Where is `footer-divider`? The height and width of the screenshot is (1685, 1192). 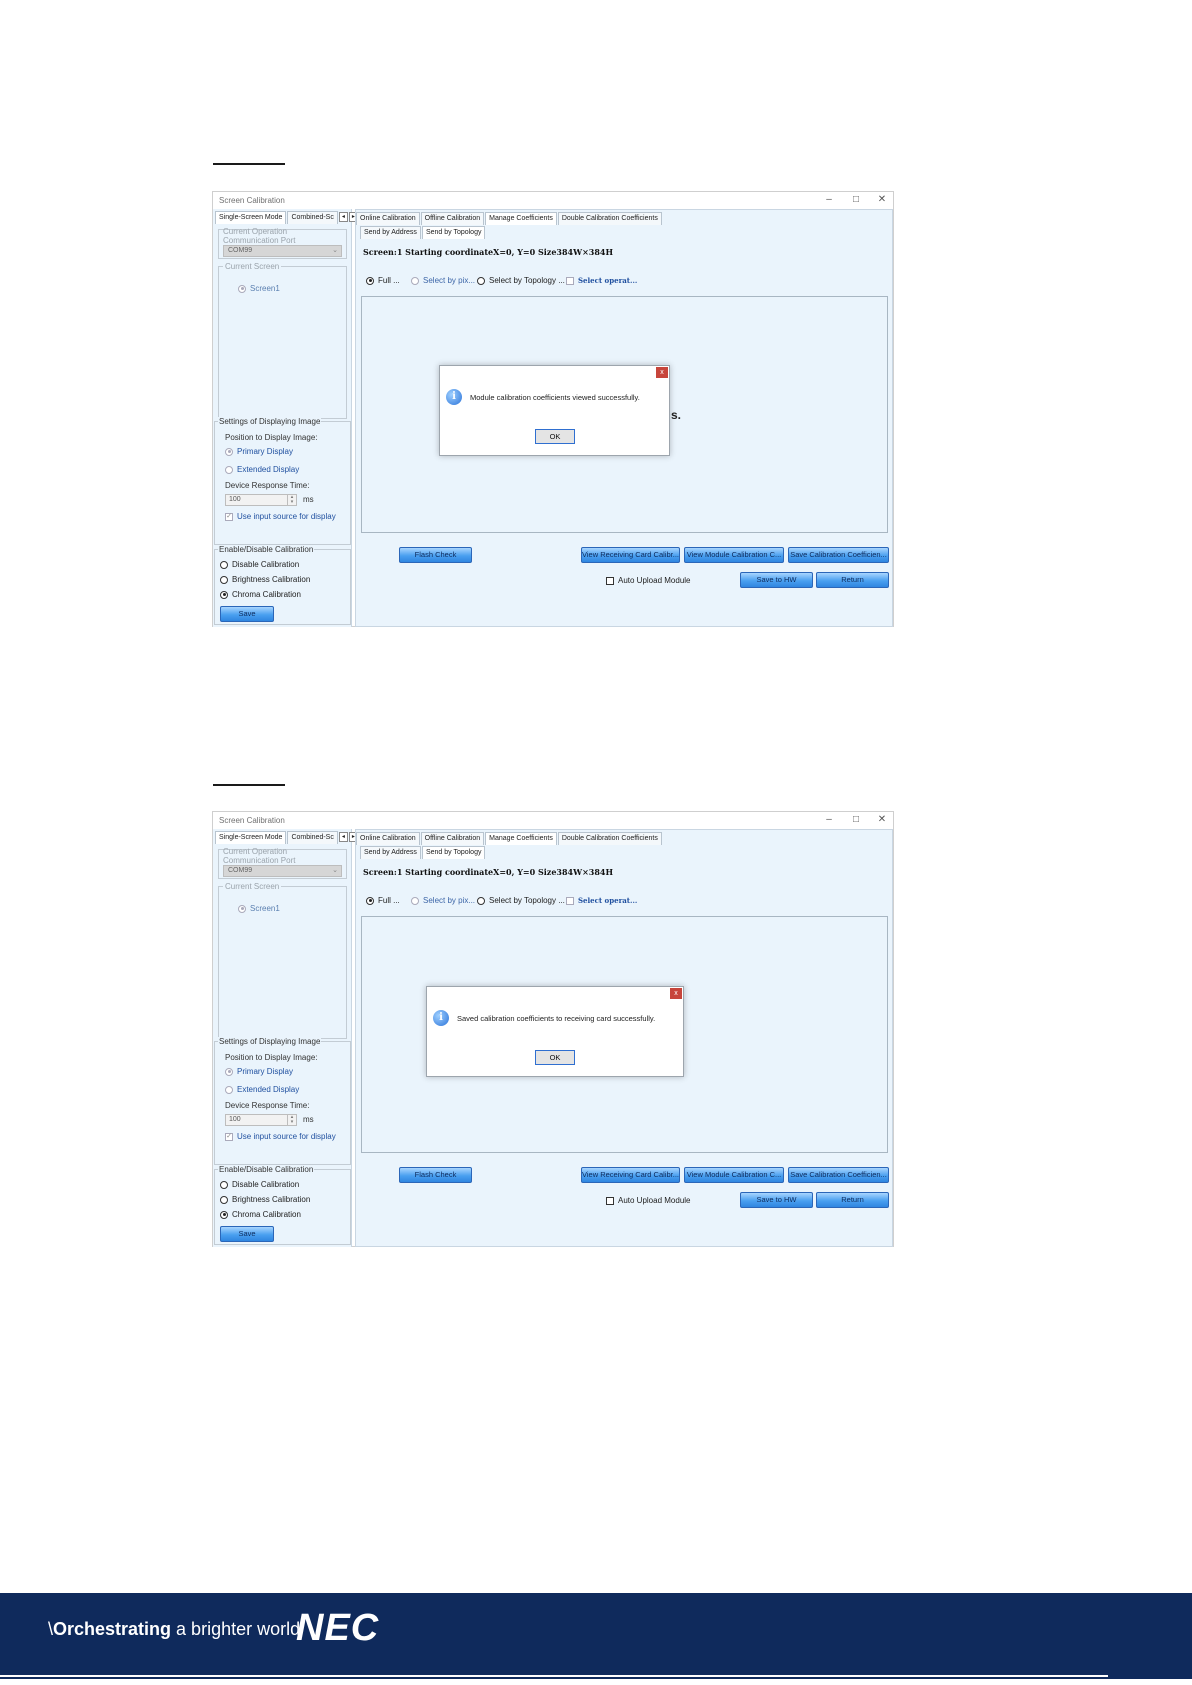
footer-divider is located at coordinates (554, 1676).